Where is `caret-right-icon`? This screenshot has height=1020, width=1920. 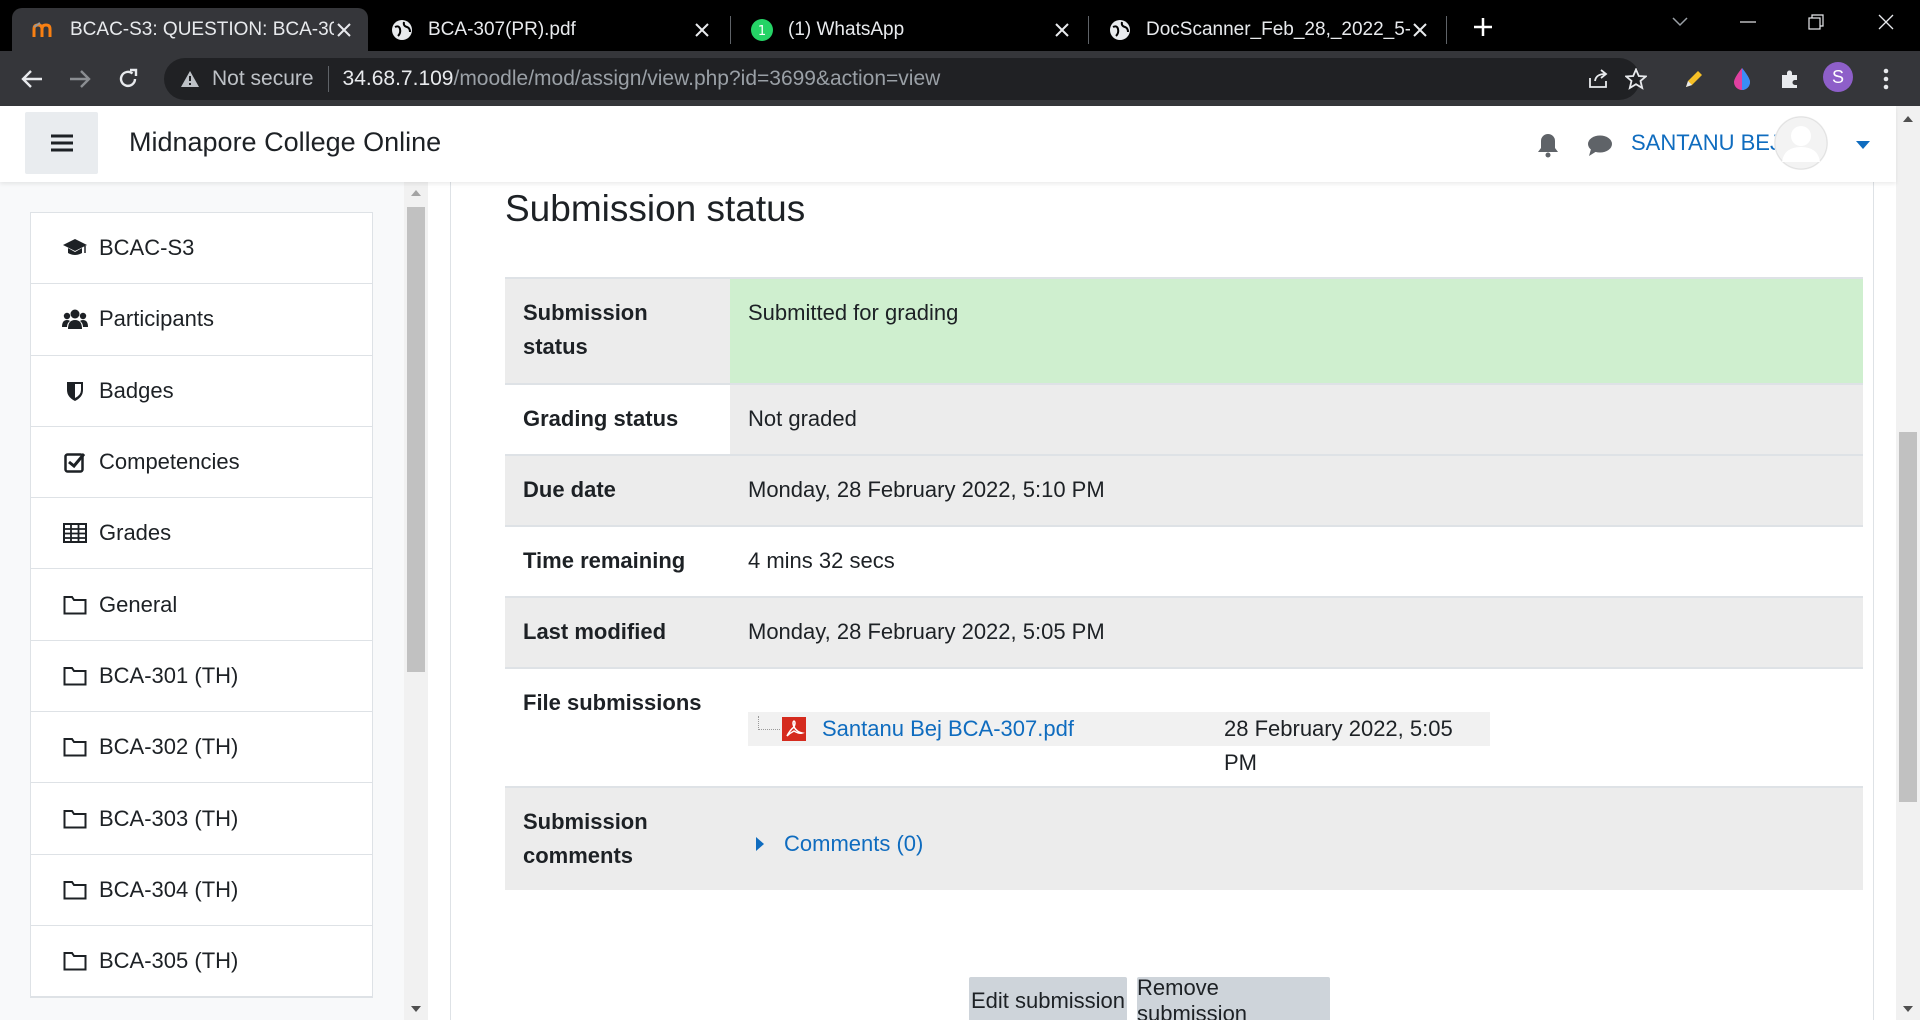
caret-right-icon is located at coordinates (760, 844).